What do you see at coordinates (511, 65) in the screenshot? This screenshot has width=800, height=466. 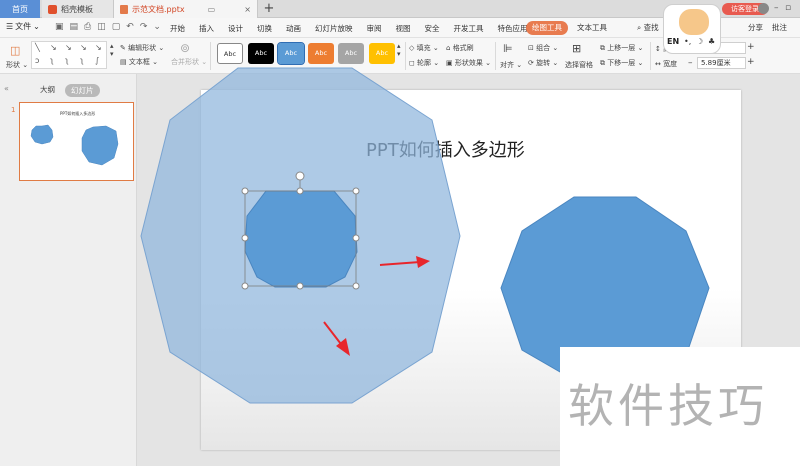 I see `align-button: 对齐 ⌄` at bounding box center [511, 65].